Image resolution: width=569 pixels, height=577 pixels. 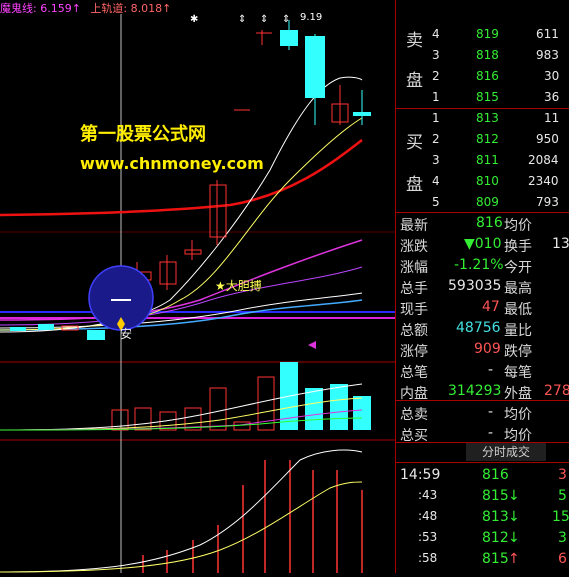 What do you see at coordinates (466, 371) in the screenshot?
I see `quote-row-trades: 总笔 - 每笔` at bounding box center [466, 371].